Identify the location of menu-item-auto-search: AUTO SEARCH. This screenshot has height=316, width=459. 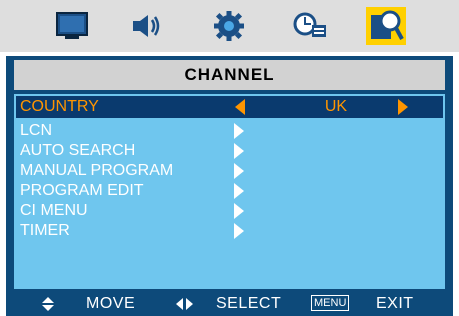
(229, 151).